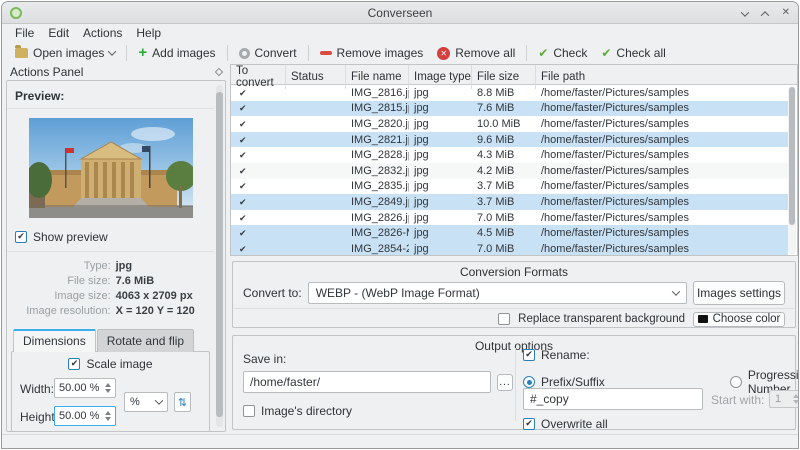 The image size is (800, 450). What do you see at coordinates (764, 13) in the screenshot?
I see `maximize-button` at bounding box center [764, 13].